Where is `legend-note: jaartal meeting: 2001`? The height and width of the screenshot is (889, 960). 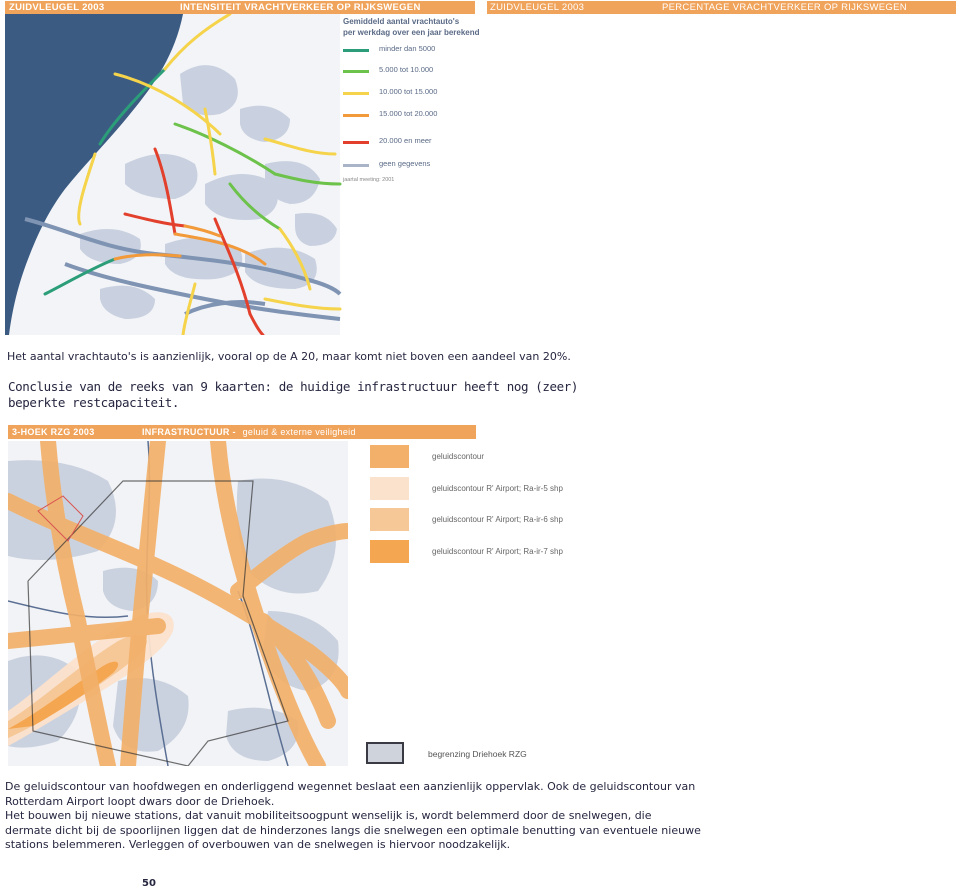
legend-note: jaartal meeting: 2001 is located at coordinates (369, 180).